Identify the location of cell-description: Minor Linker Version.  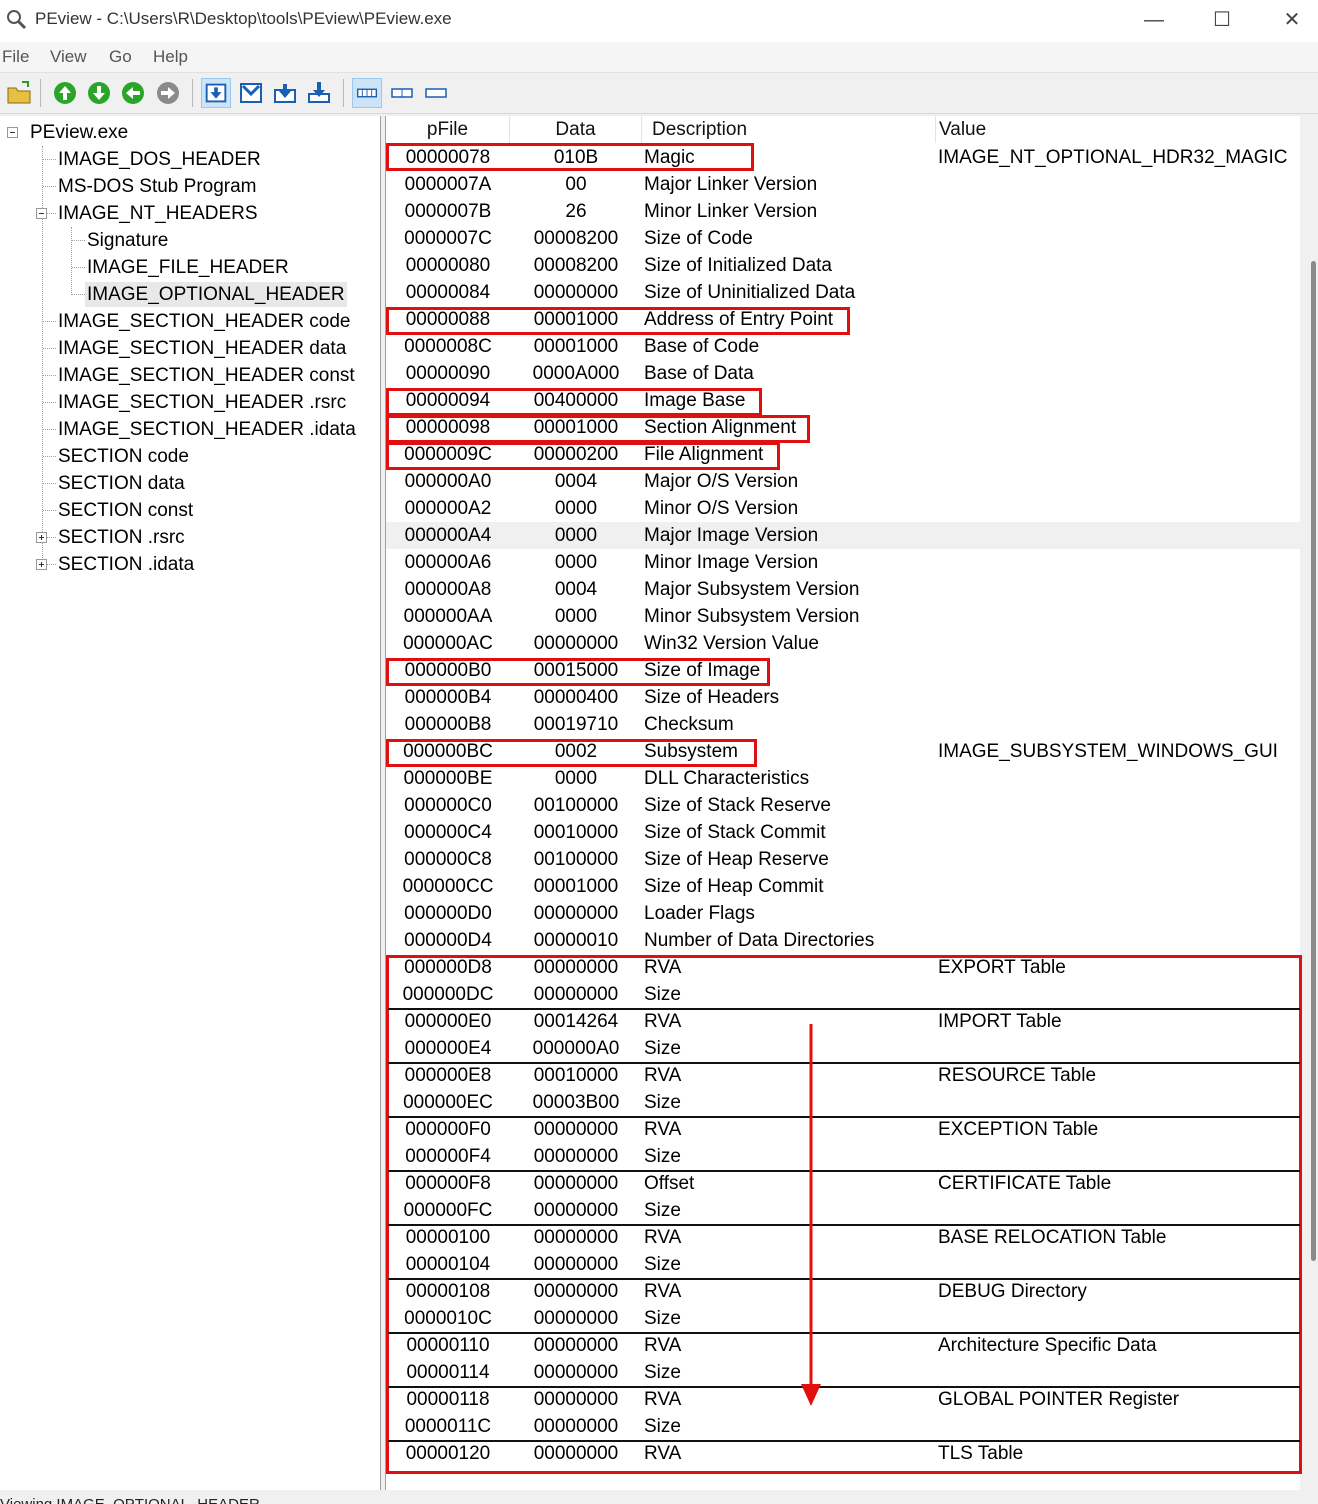
(731, 211).